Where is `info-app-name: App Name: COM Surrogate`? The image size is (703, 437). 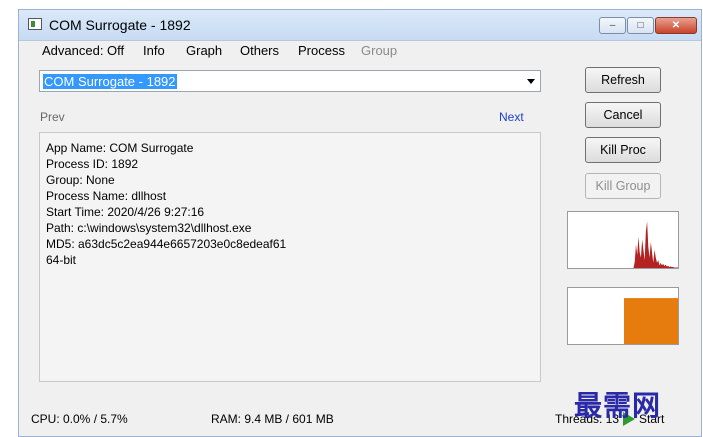
info-app-name: App Name: COM Surrogate is located at coordinates (120, 148).